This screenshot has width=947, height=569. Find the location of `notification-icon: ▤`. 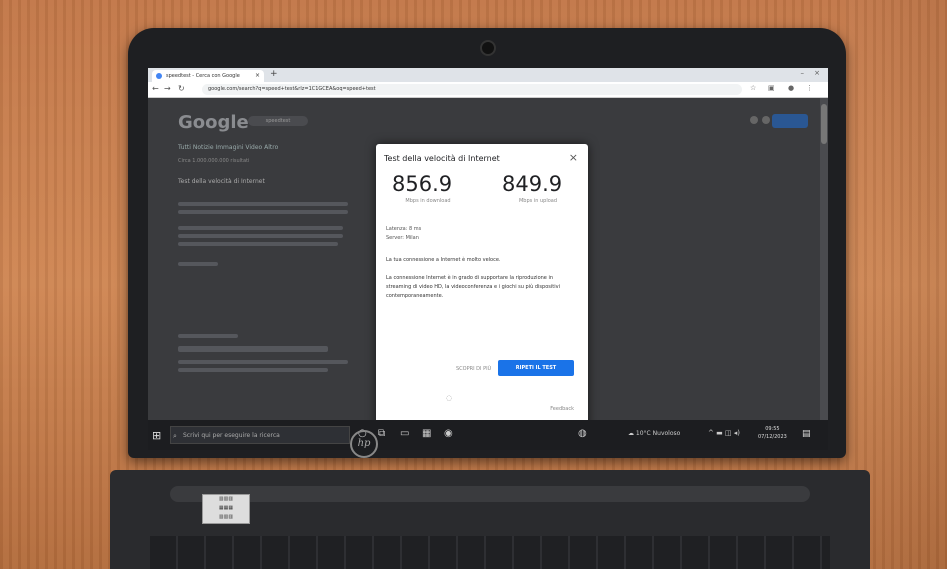

notification-icon: ▤ is located at coordinates (806, 434).